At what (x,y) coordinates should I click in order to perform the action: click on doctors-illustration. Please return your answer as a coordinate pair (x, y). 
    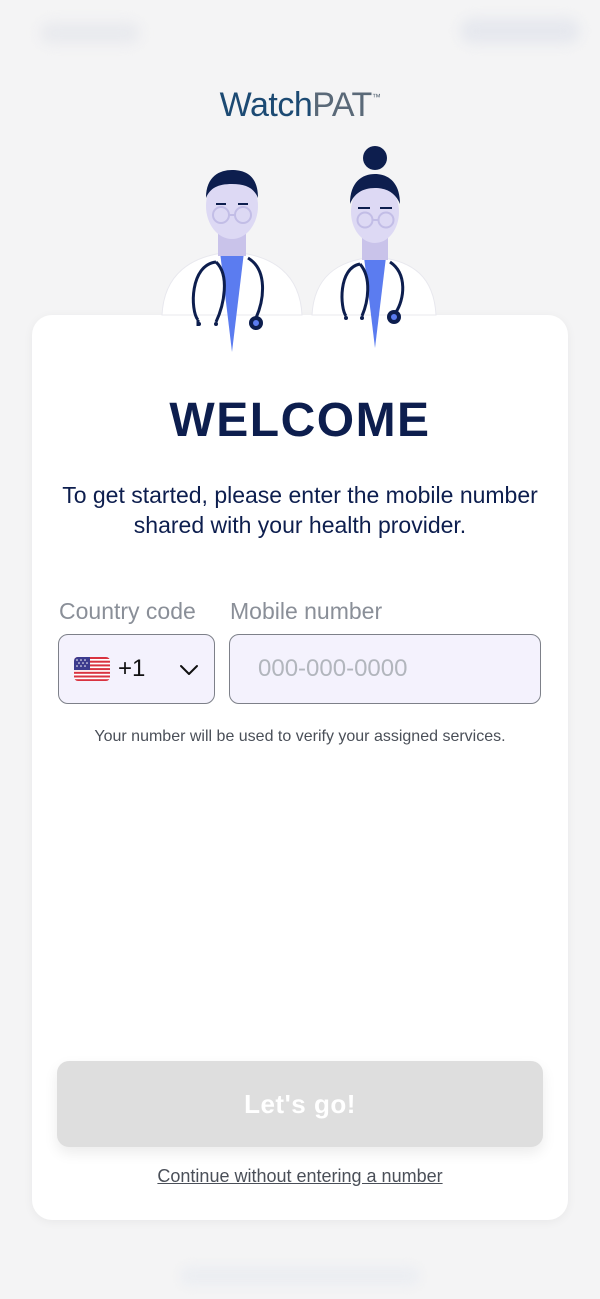
    Looking at the image, I should click on (299, 249).